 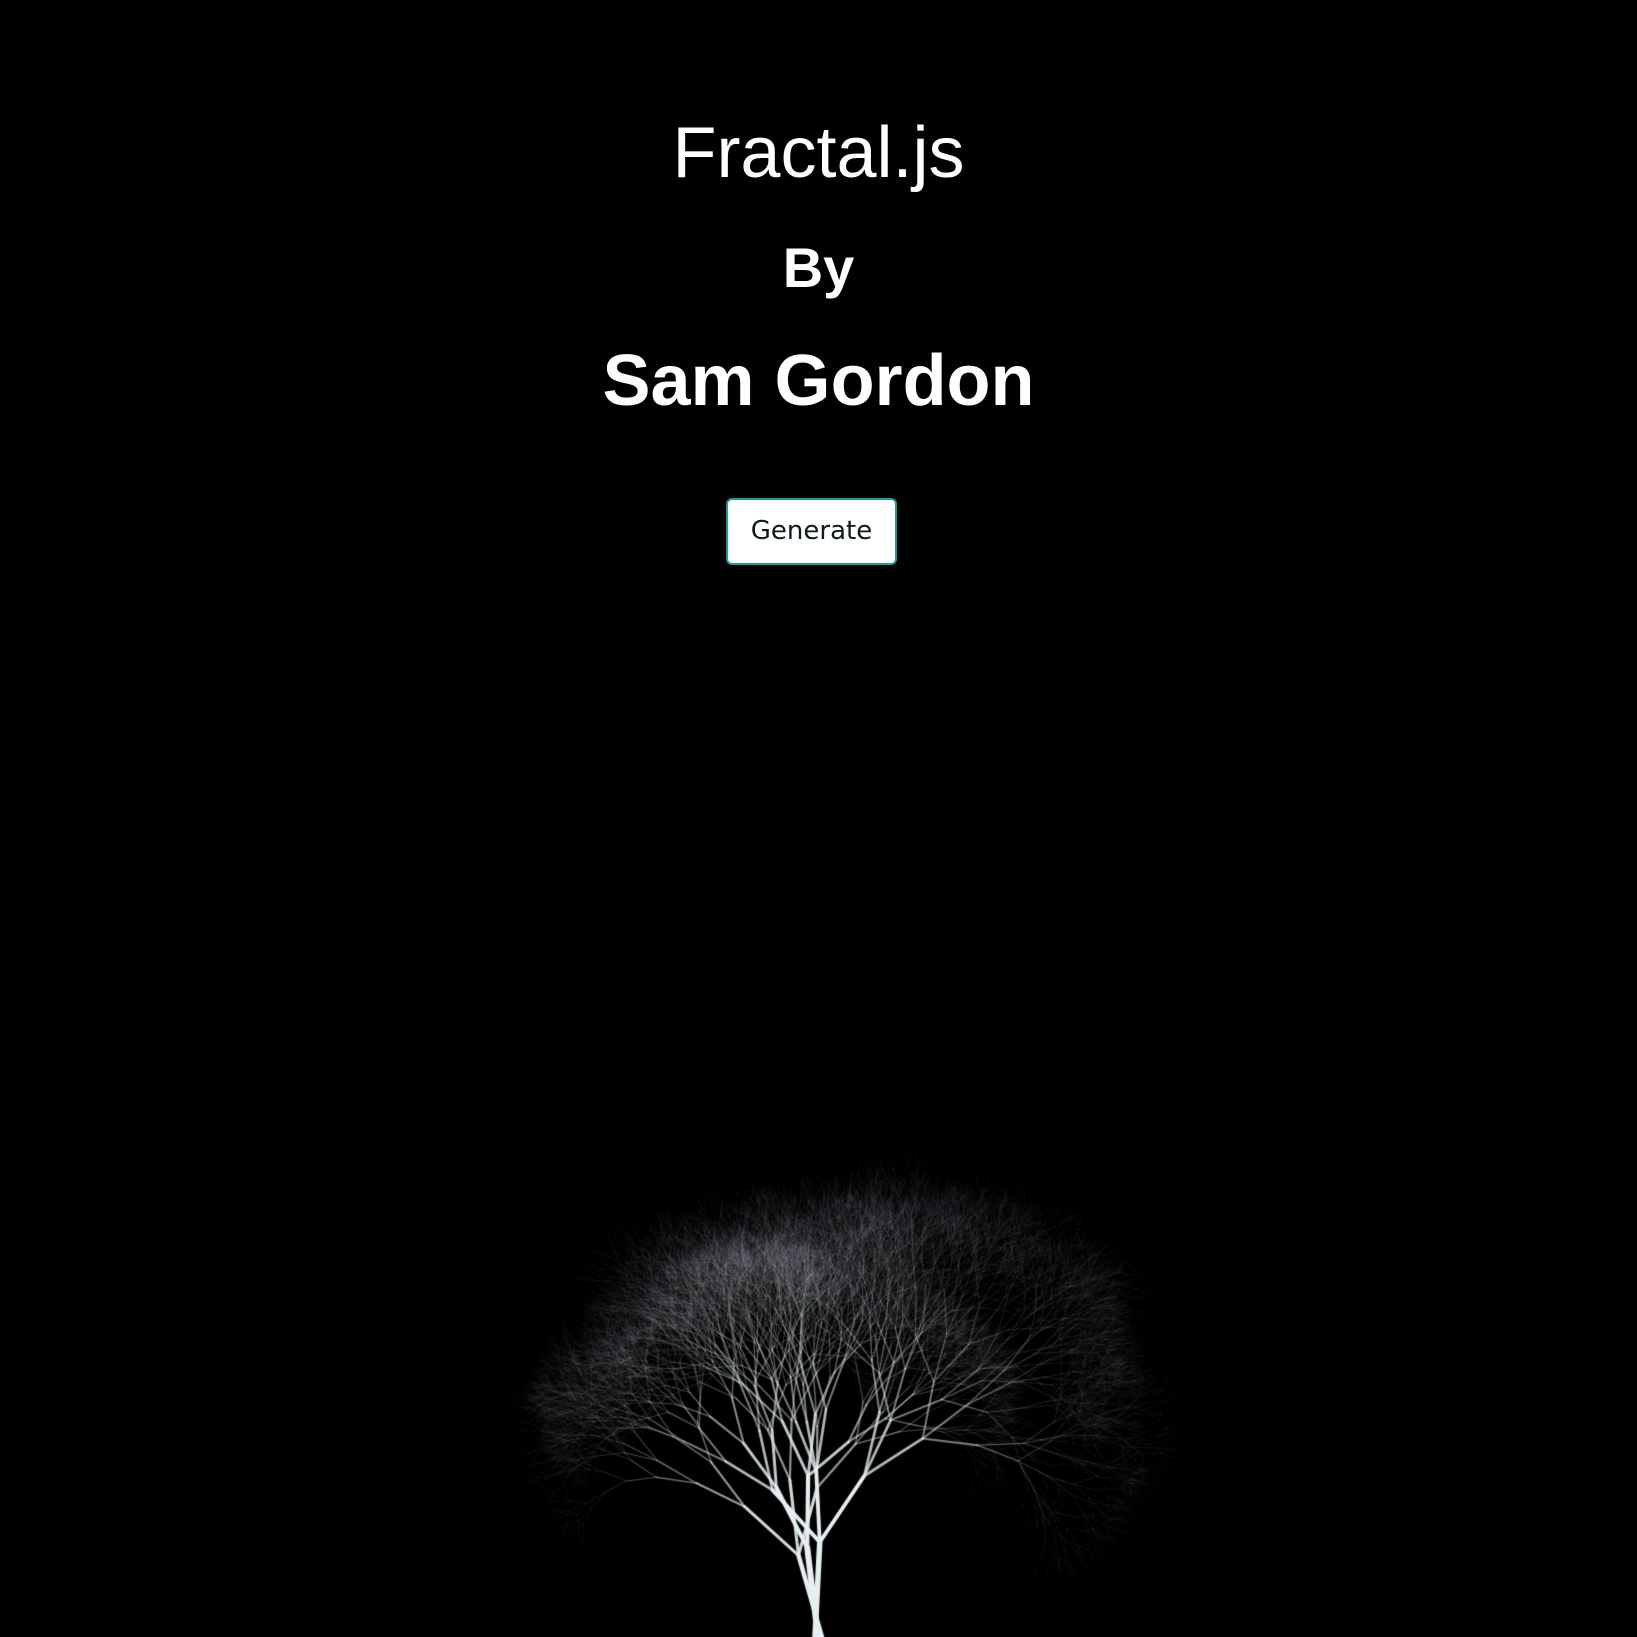 What do you see at coordinates (818, 153) in the screenshot?
I see `page-title: Fractal.js` at bounding box center [818, 153].